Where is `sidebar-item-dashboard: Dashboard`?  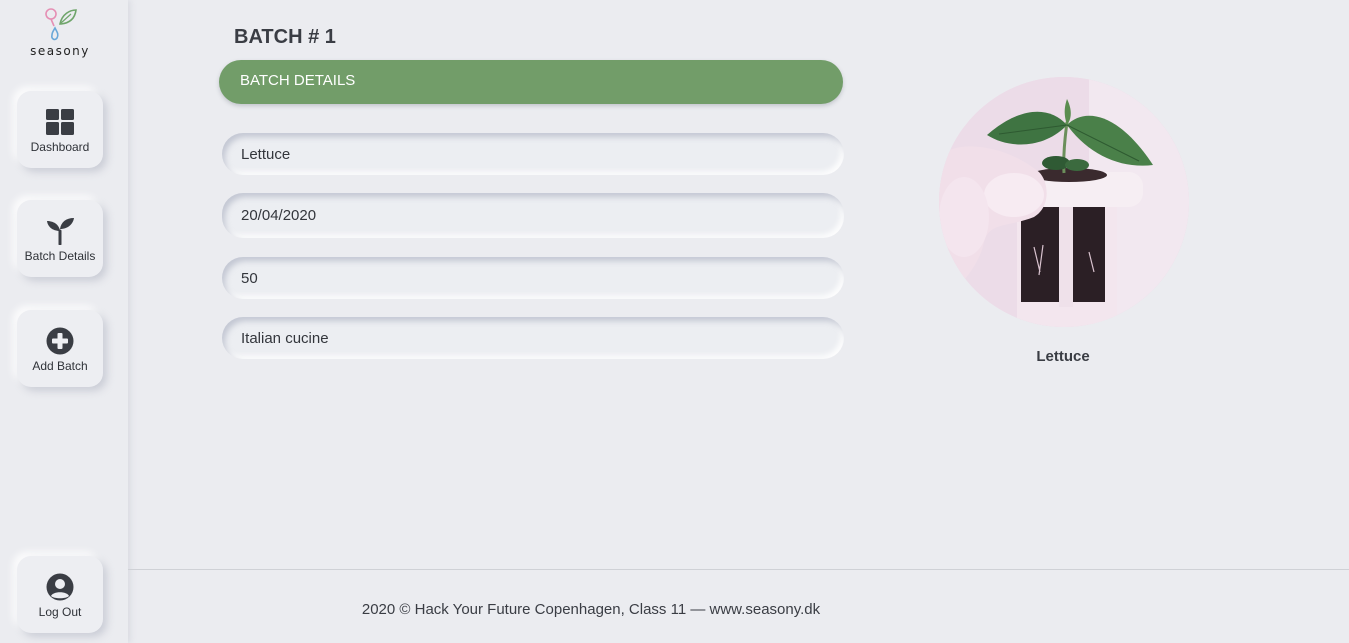 sidebar-item-dashboard: Dashboard is located at coordinates (60, 129).